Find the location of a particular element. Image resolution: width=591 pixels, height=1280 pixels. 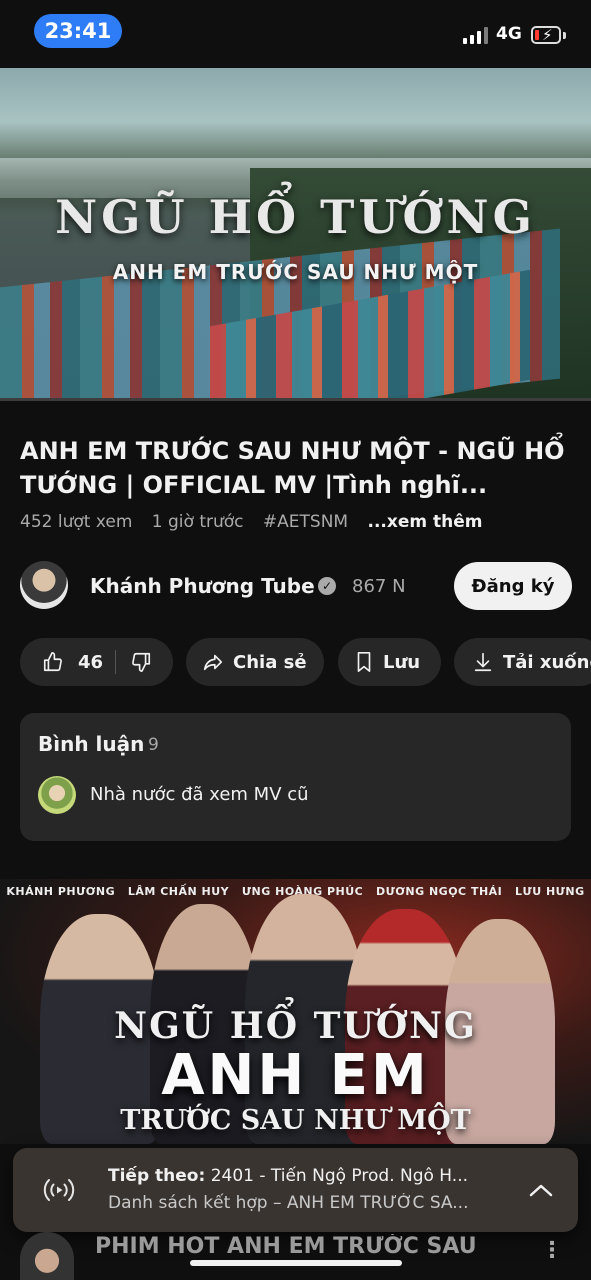

view-count: 452 lượt xem is located at coordinates (76, 522).